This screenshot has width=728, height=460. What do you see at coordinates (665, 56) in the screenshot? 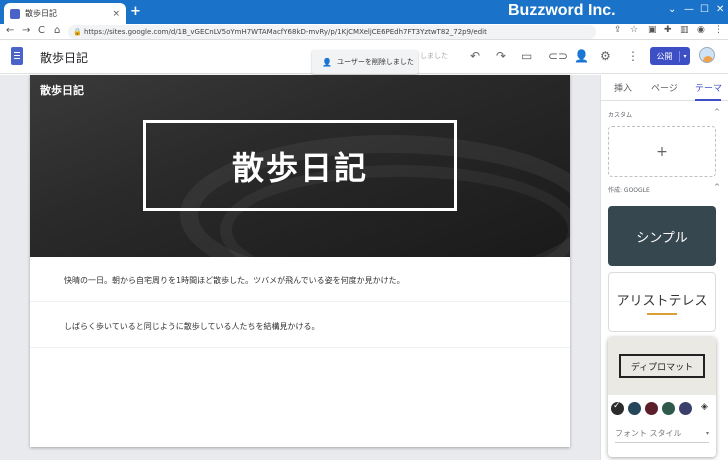
I see `publish-label: 公開` at bounding box center [665, 56].